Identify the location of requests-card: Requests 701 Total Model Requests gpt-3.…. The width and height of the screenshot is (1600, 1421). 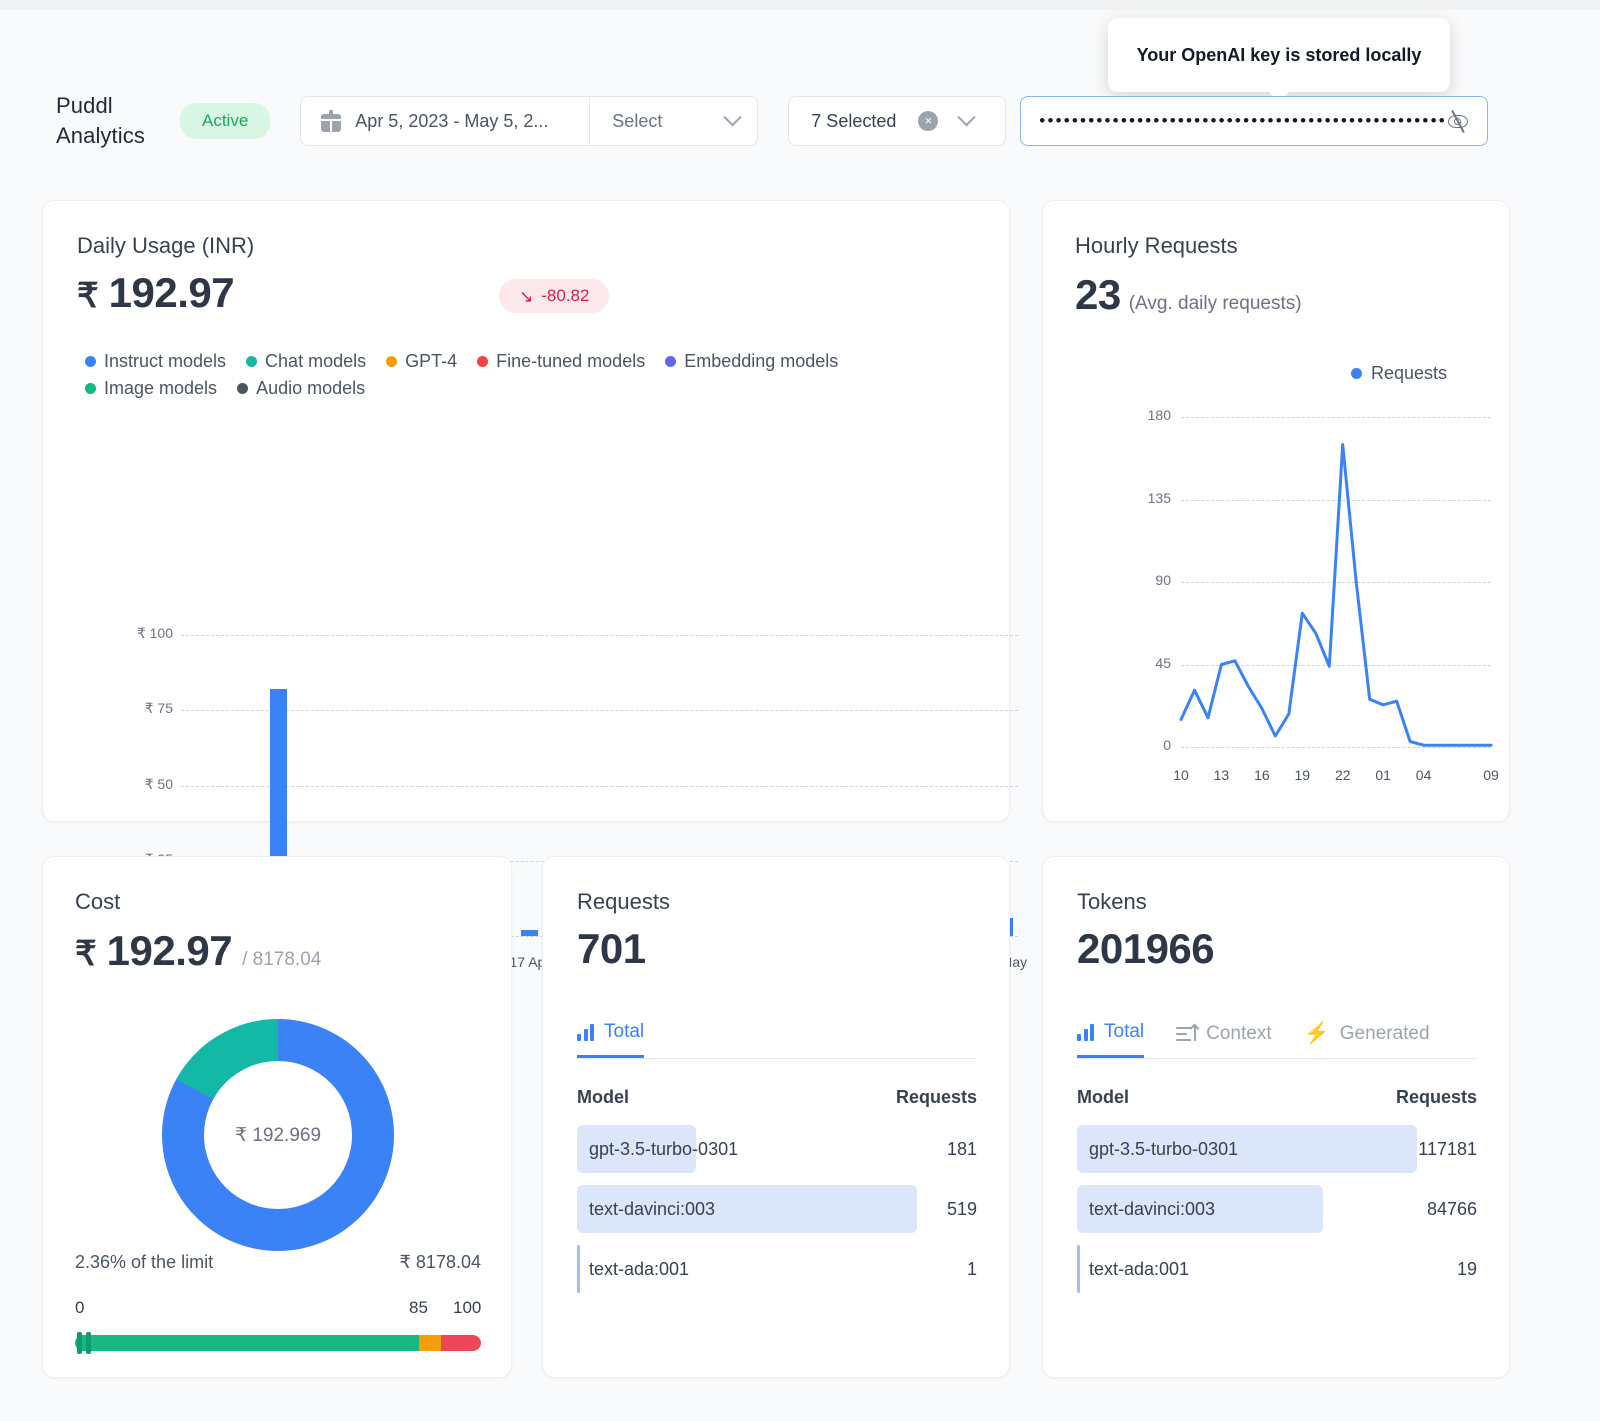
(776, 1117).